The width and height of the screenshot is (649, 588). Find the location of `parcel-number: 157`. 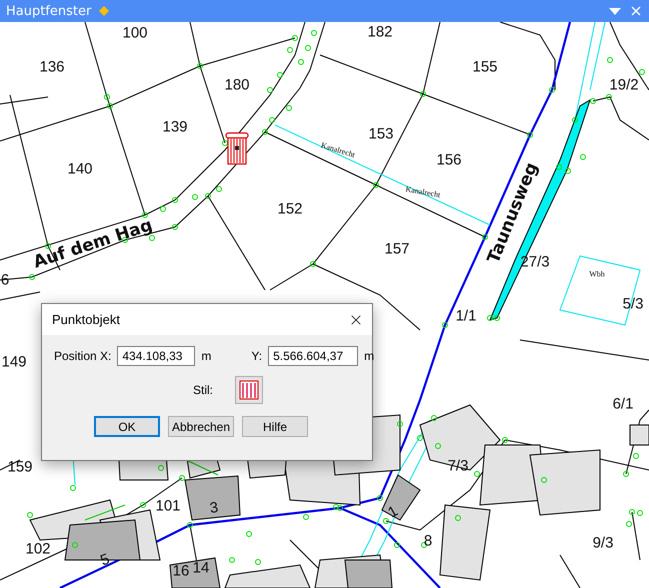

parcel-number: 157 is located at coordinates (397, 249).